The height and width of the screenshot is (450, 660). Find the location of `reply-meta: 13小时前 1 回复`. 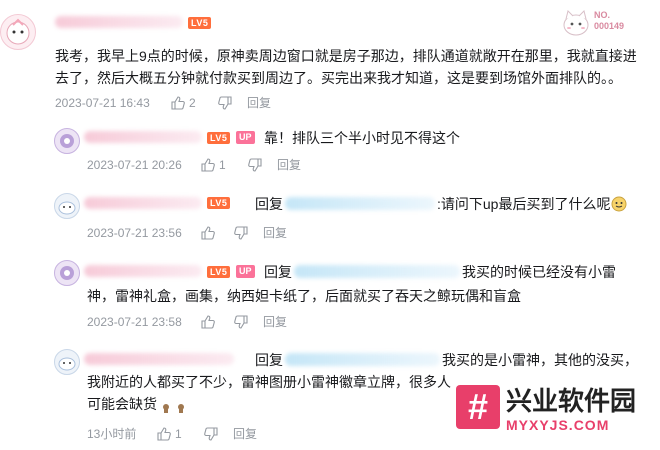

reply-meta: 13小时前 1 回复 is located at coordinates (237, 434).